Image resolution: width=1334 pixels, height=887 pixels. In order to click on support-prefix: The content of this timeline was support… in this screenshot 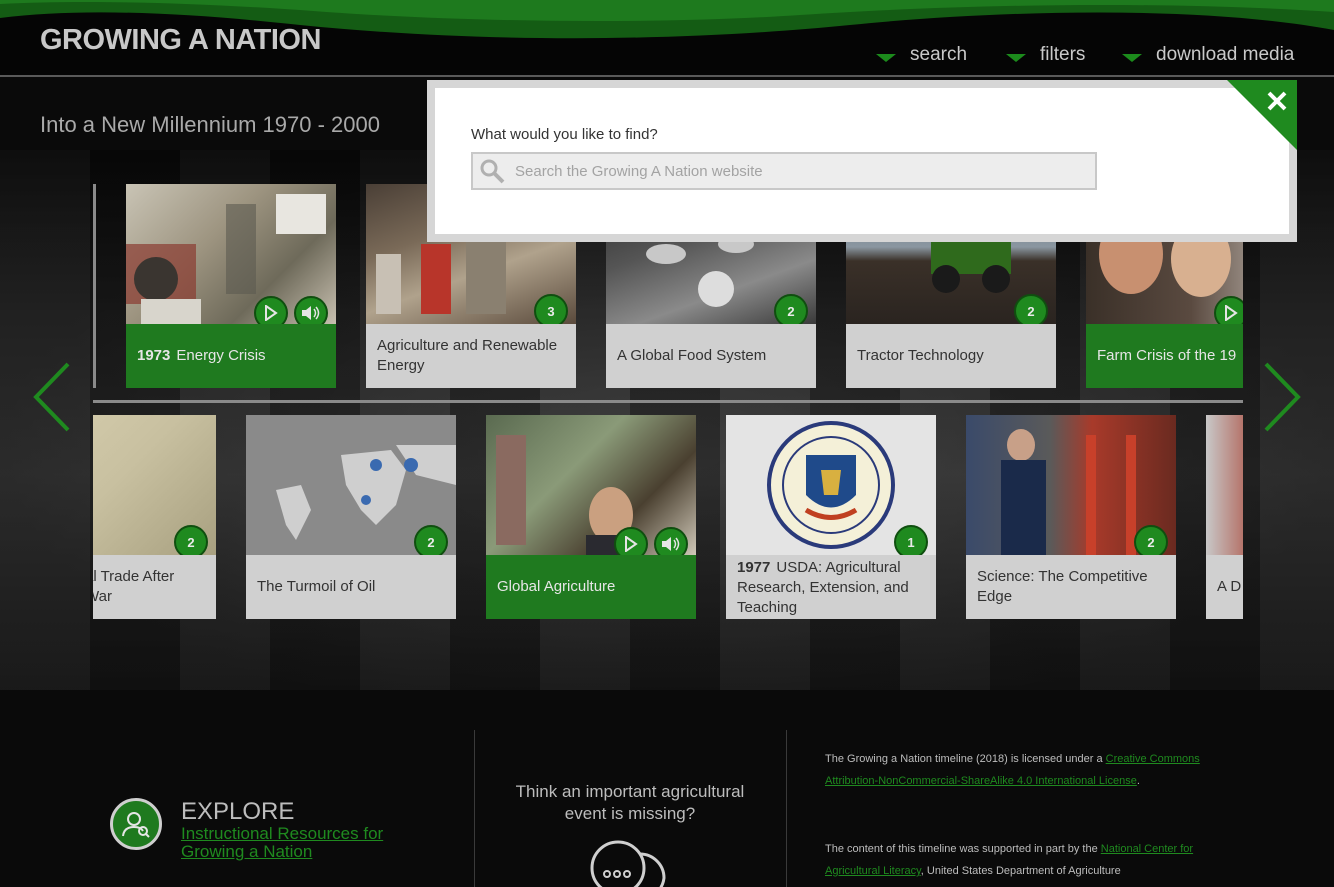, I will do `click(963, 849)`.